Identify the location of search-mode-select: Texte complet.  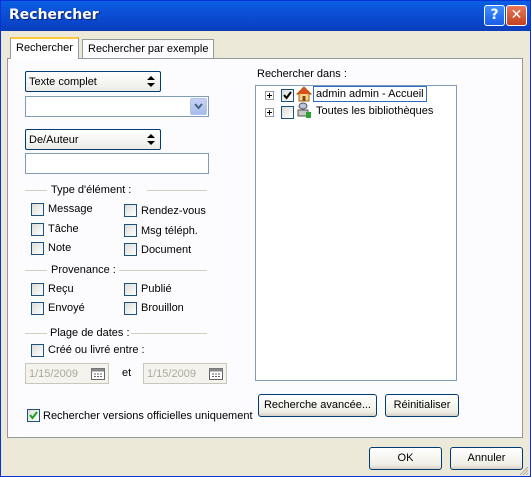
(93, 81).